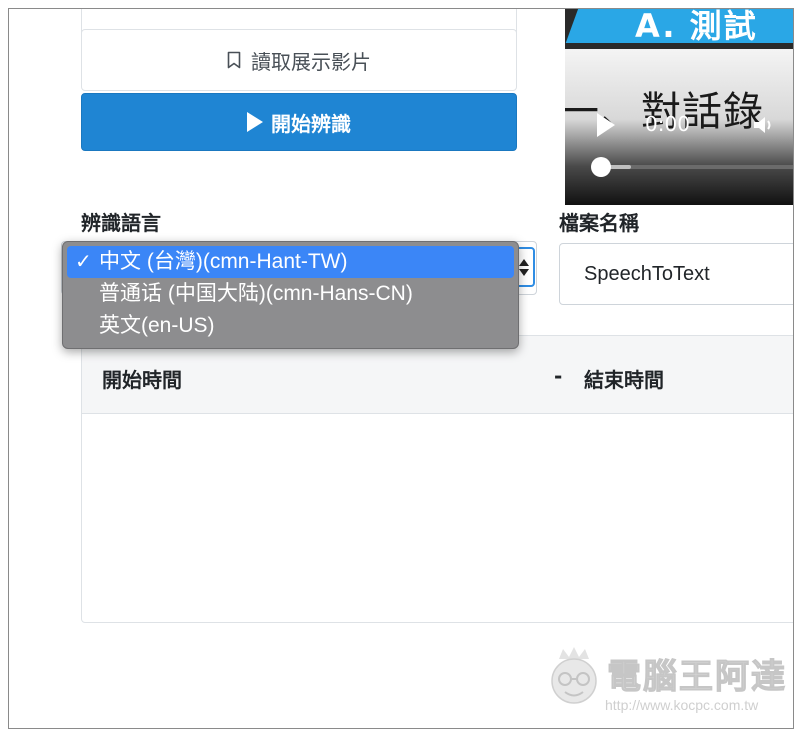  I want to click on video-play-icon, so click(606, 125).